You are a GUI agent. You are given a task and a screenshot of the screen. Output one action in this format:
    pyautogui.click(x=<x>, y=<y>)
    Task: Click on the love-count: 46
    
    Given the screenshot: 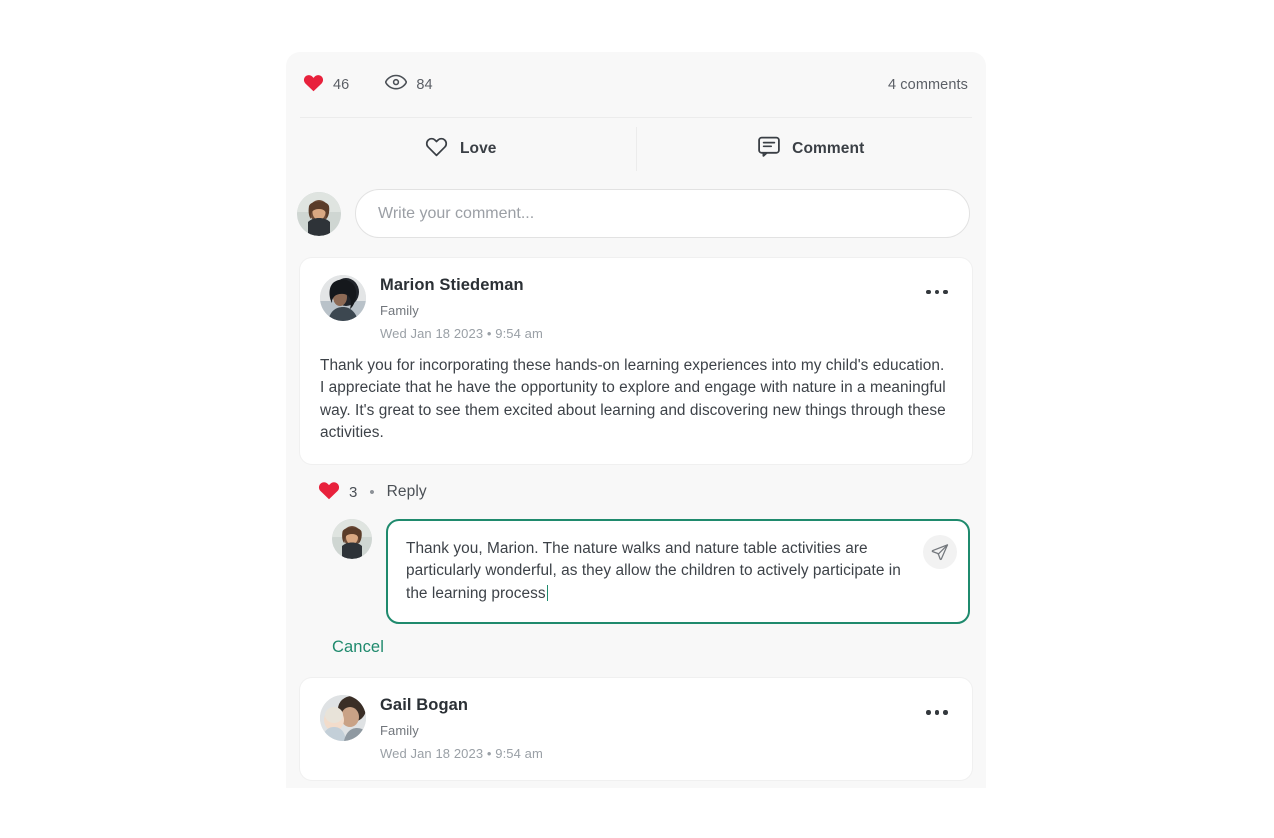 What is the action you would take?
    pyautogui.click(x=341, y=84)
    